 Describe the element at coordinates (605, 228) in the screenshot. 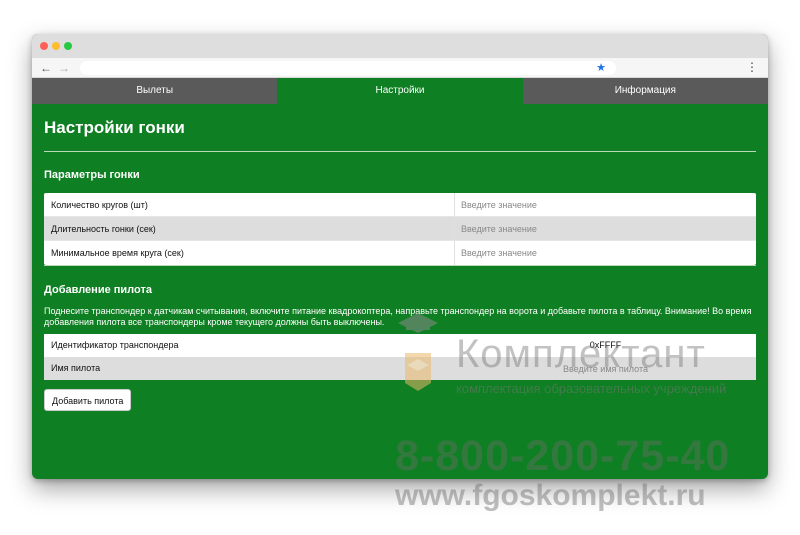

I see `race-duration-input` at that location.